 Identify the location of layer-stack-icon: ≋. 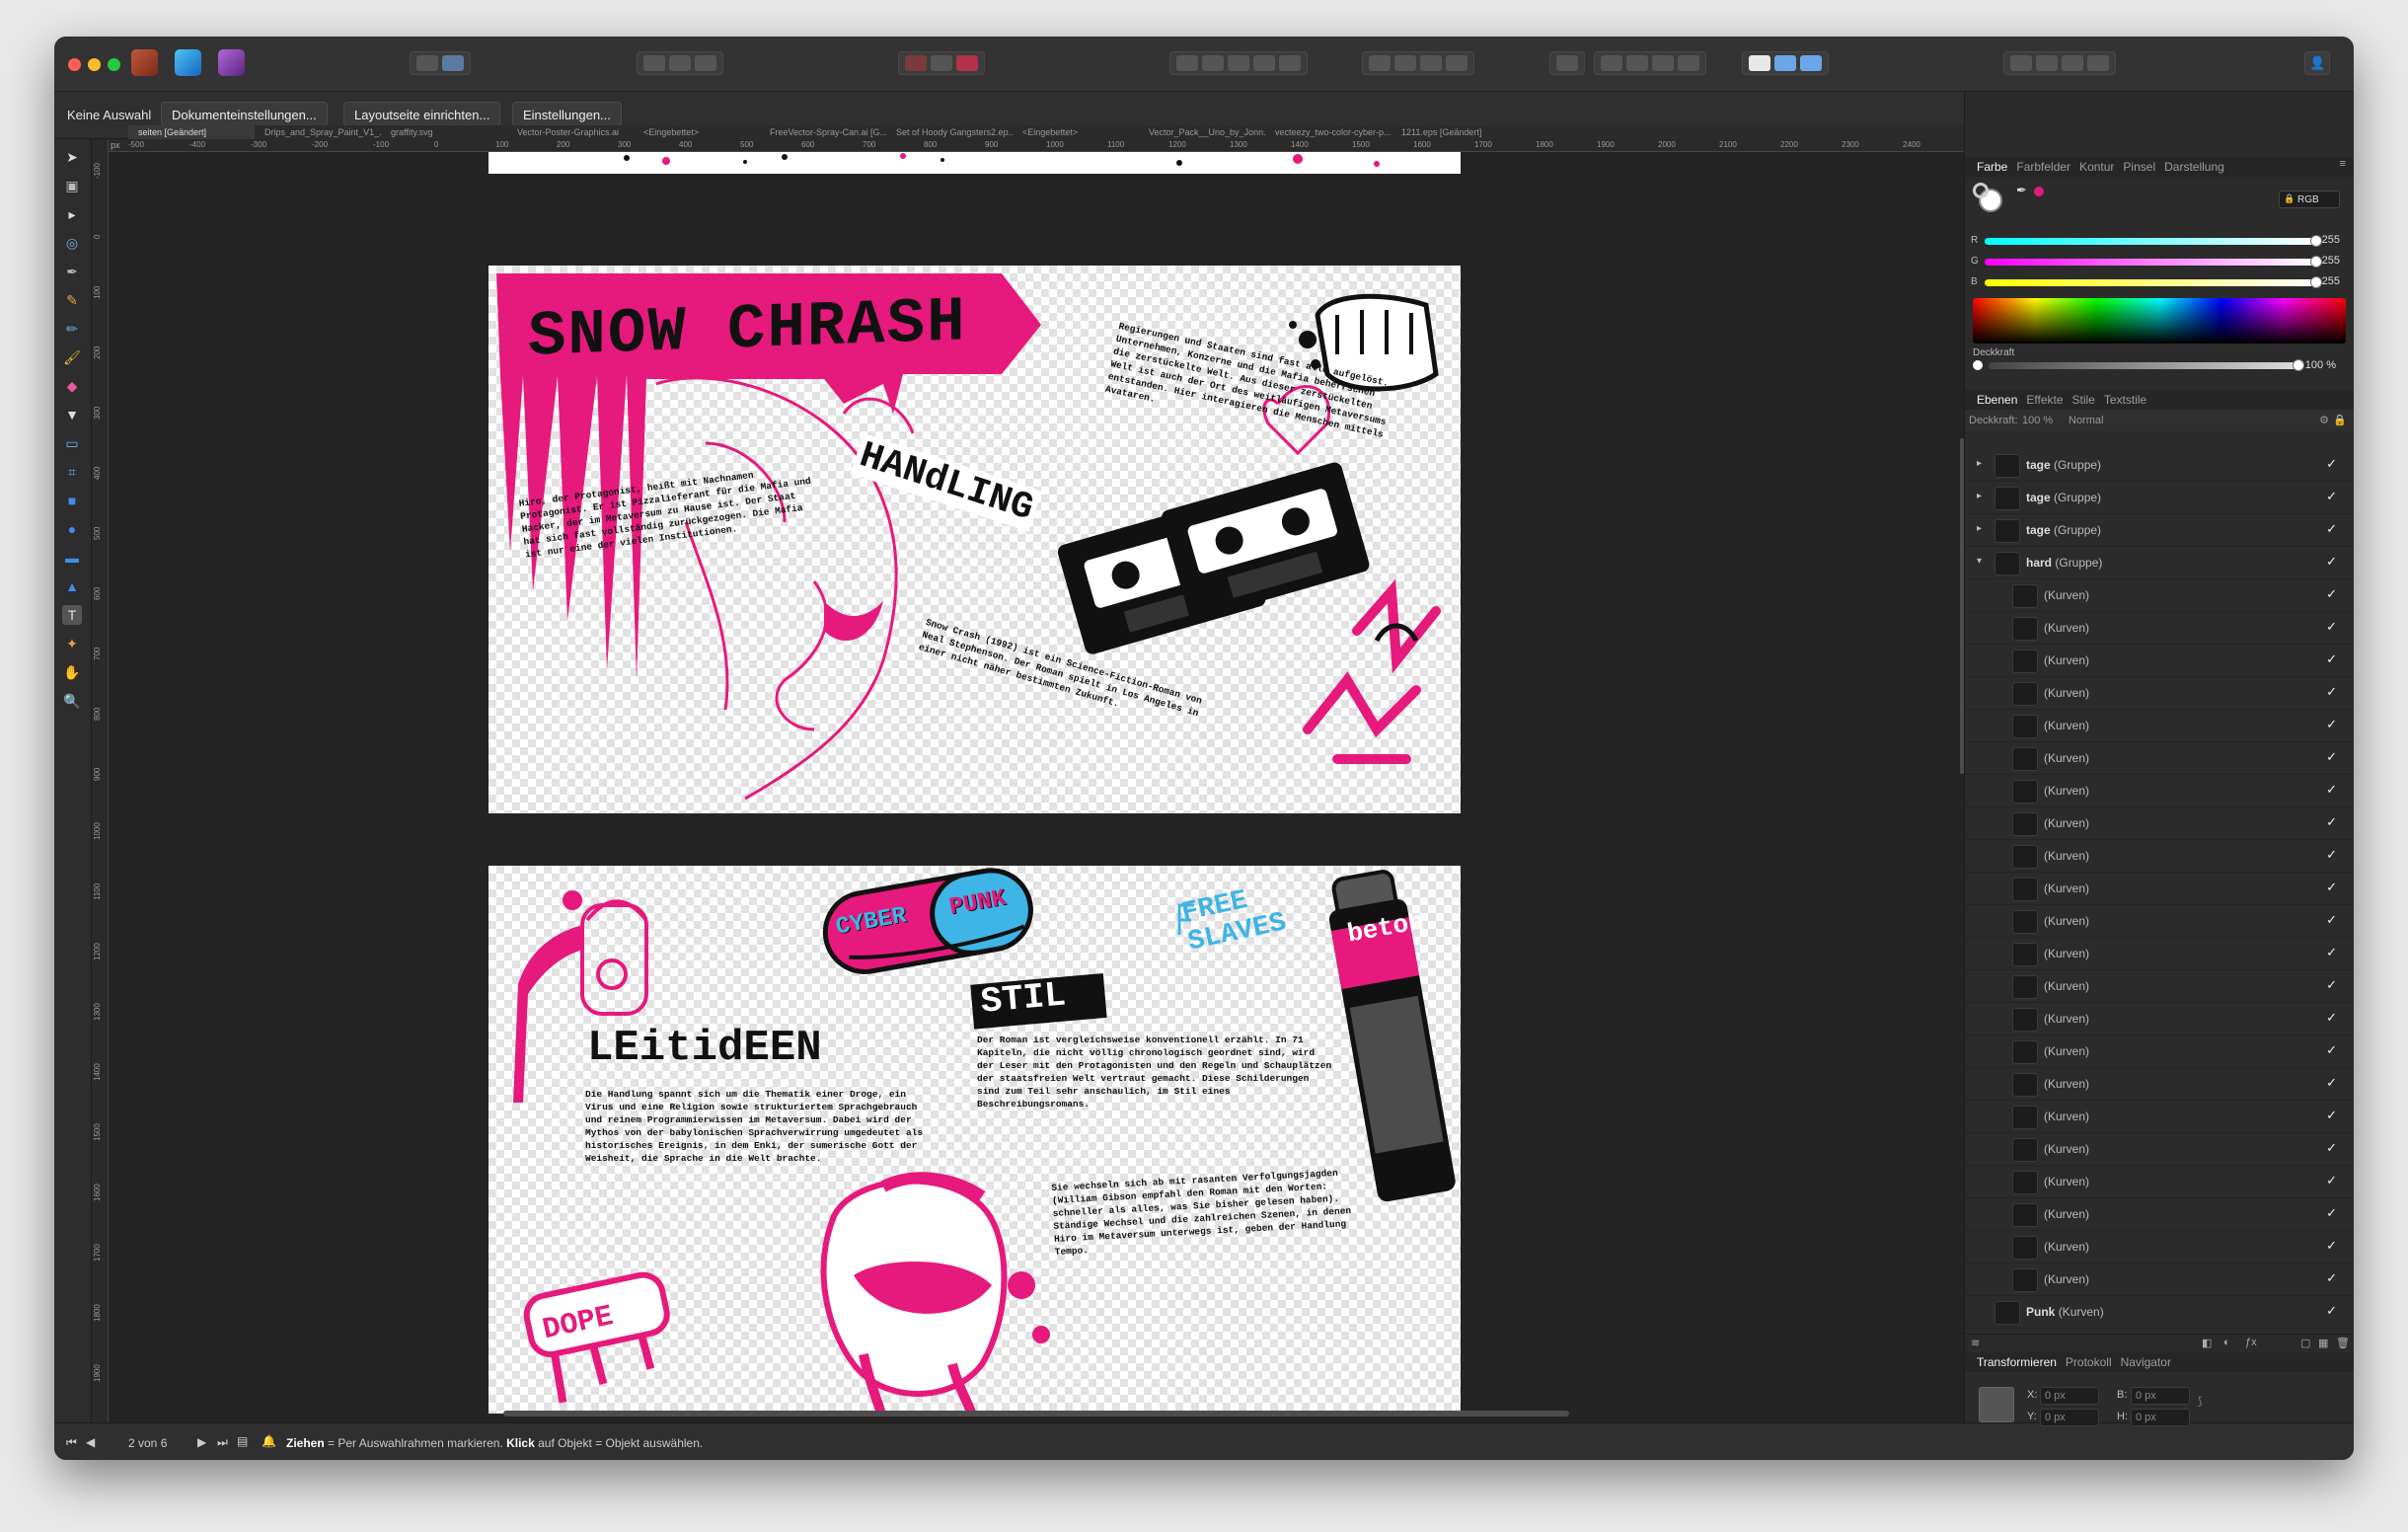
(1976, 1343).